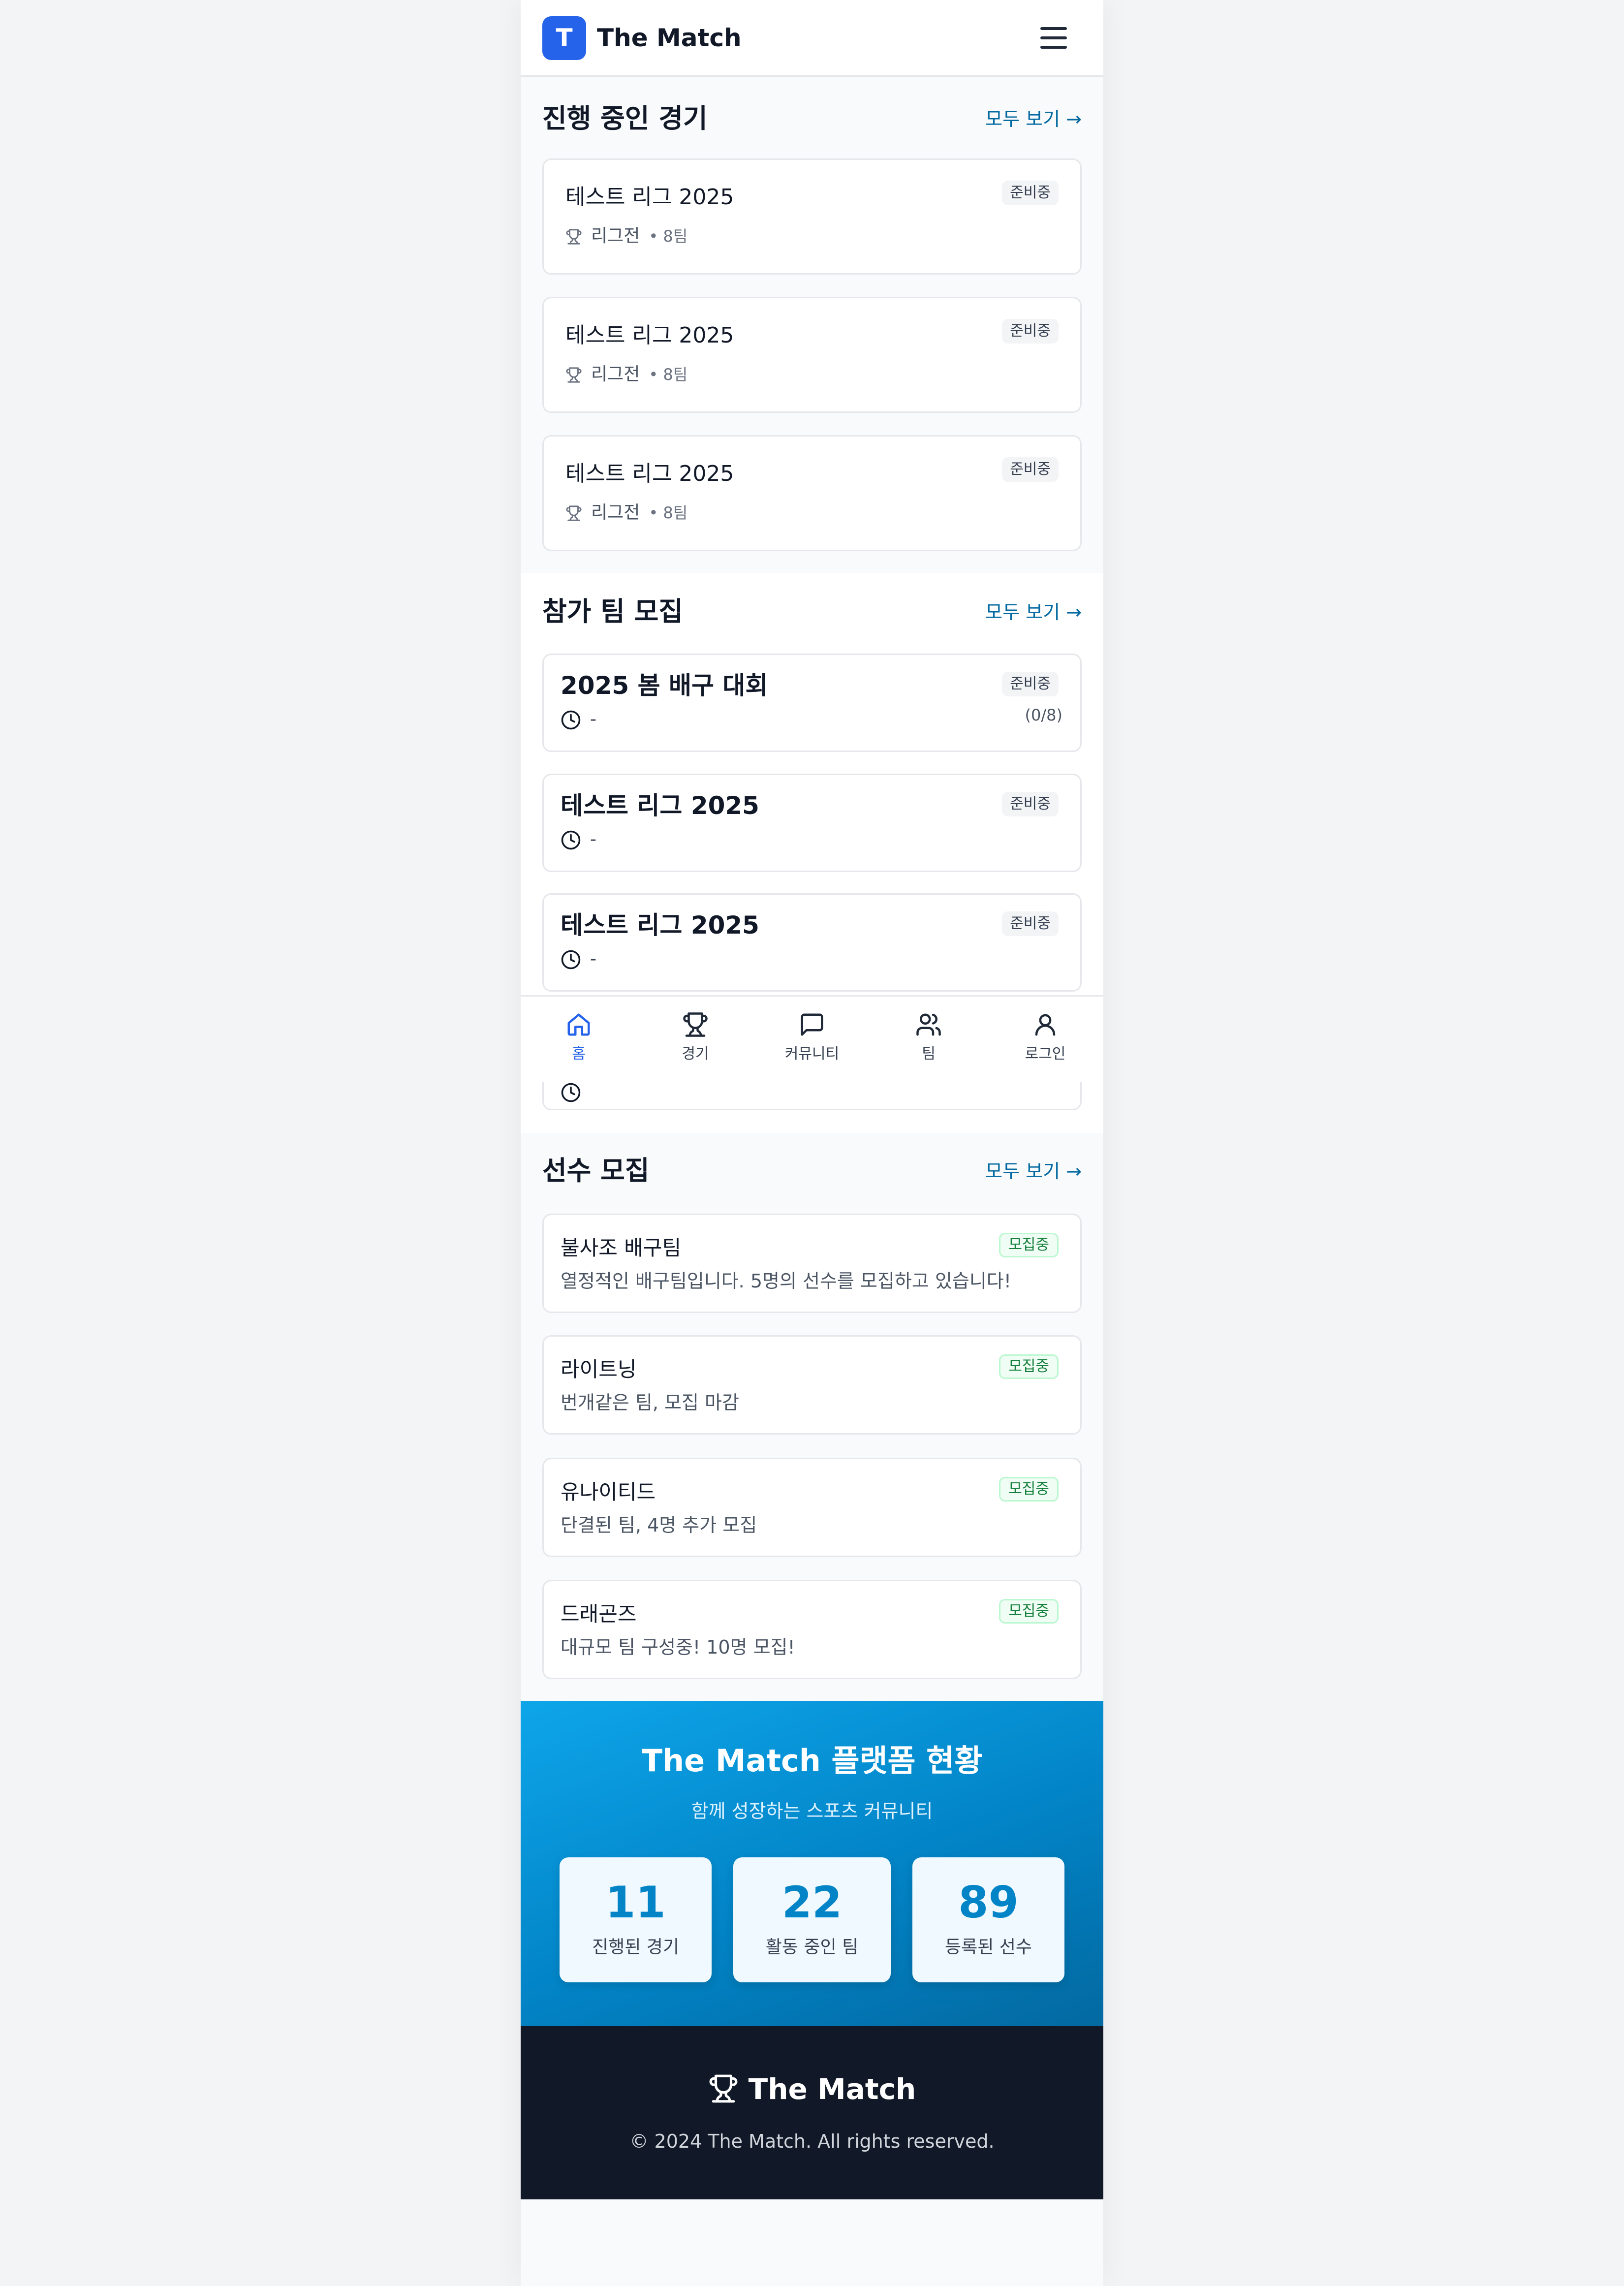 This screenshot has height=2286, width=1624. I want to click on player-card: 유나이티드 모집중 단결된 팀, 4명 추가 모집, so click(812, 1507).